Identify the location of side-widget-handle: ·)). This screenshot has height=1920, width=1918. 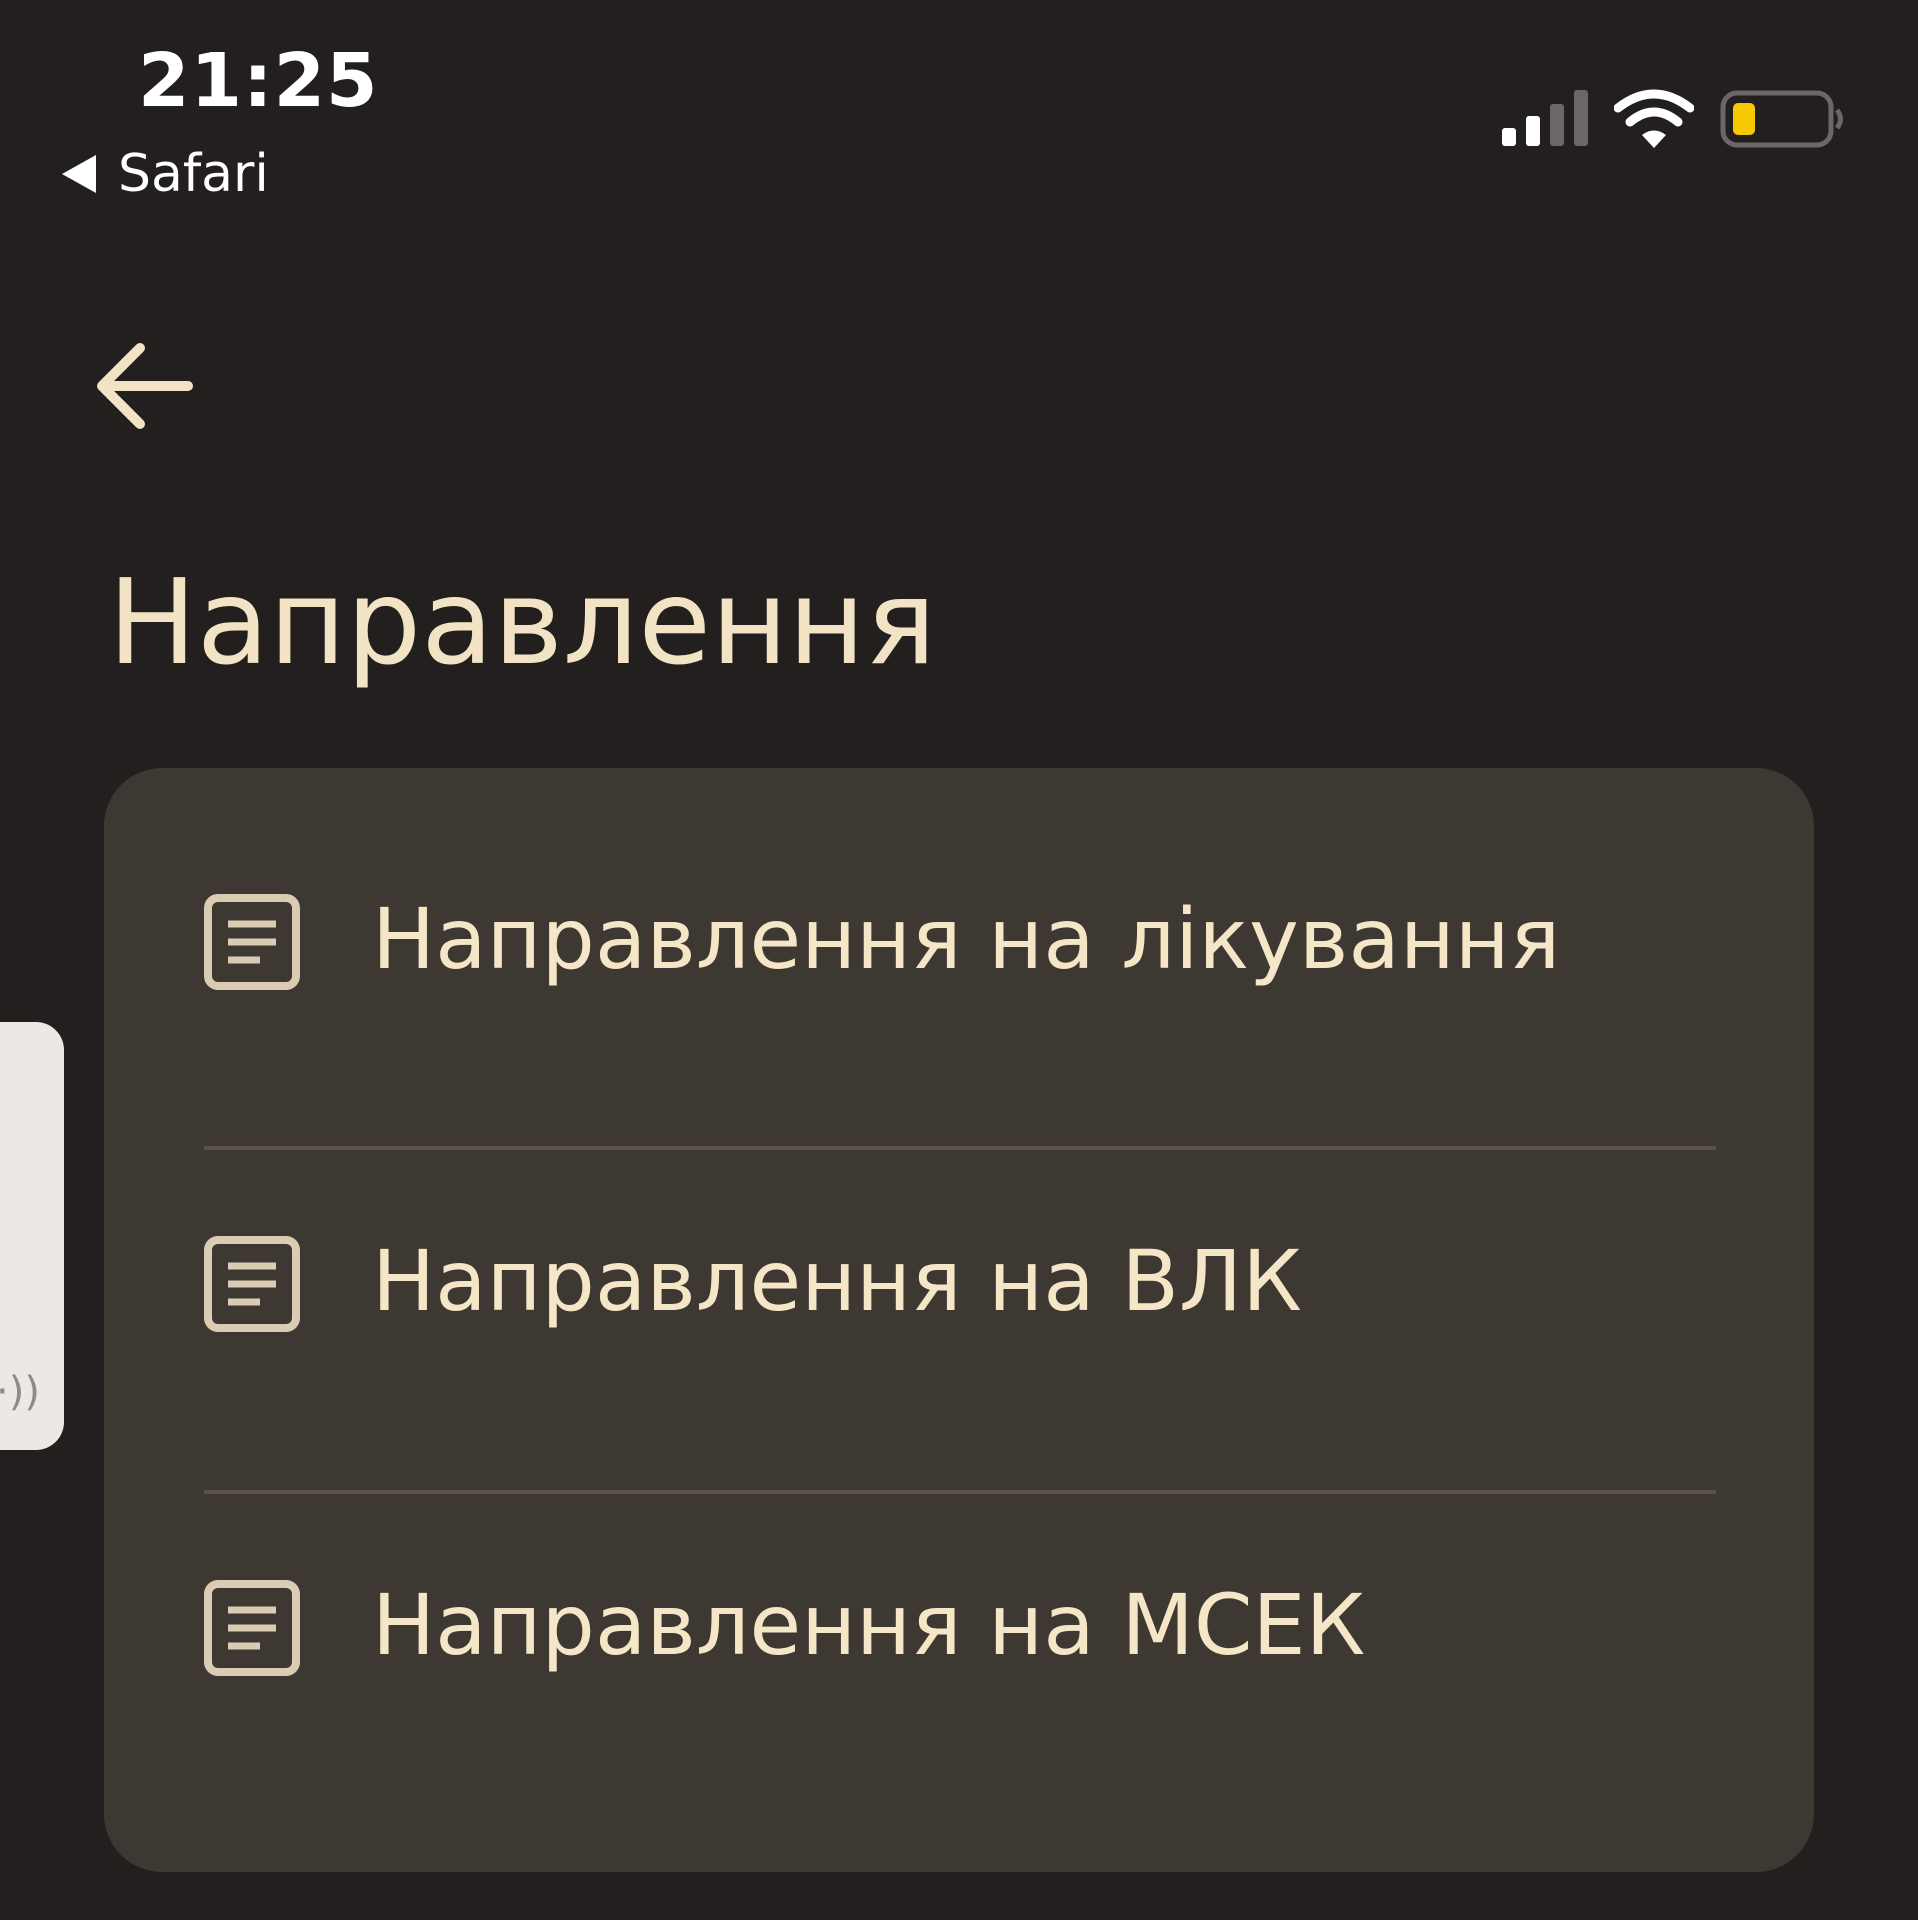
(32, 1236).